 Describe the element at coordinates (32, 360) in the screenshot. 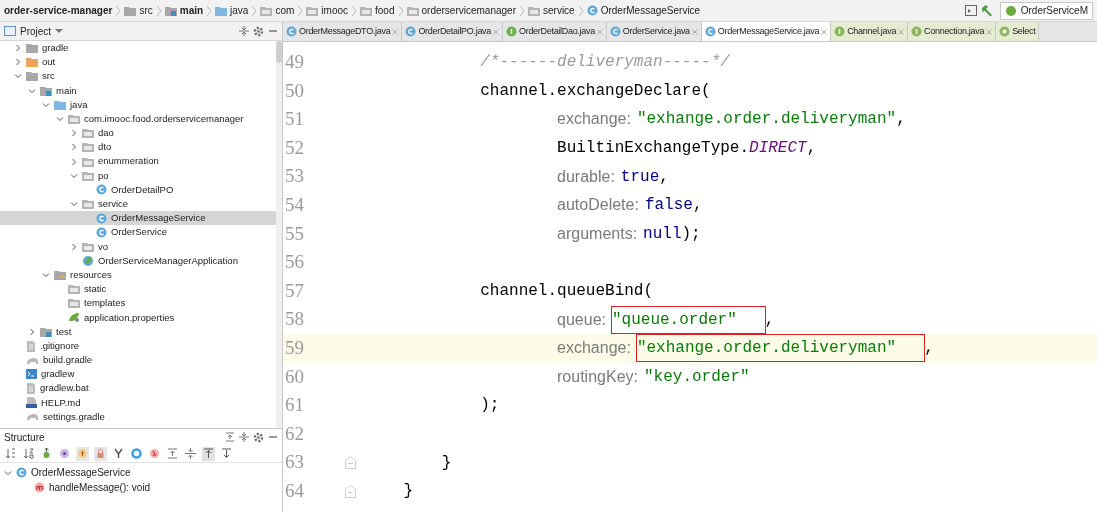

I see `elephant-icon` at that location.